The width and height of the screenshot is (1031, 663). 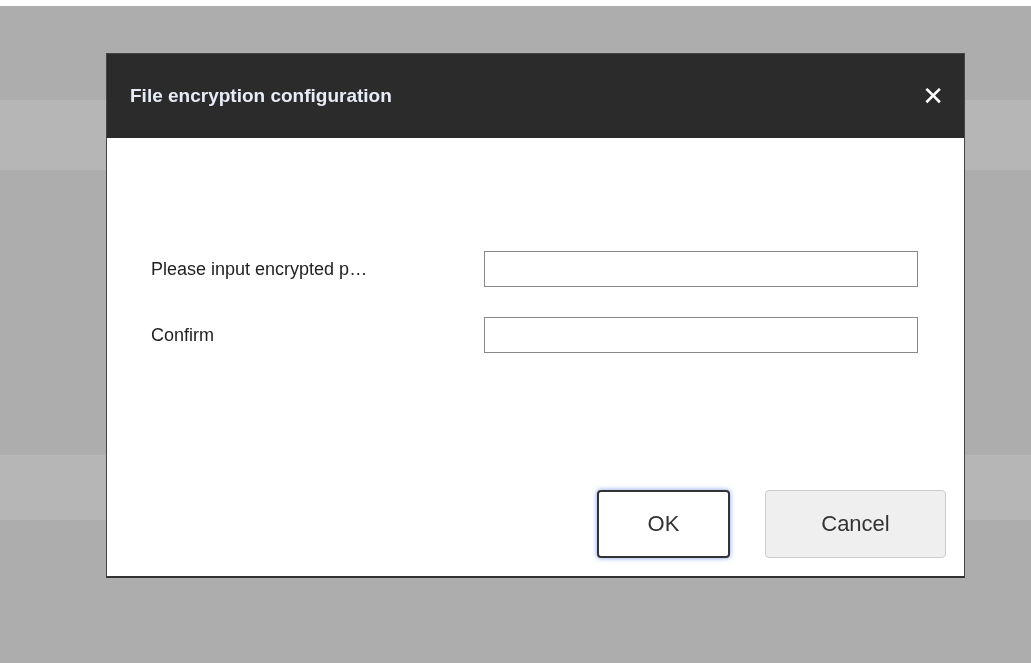 What do you see at coordinates (933, 96) in the screenshot?
I see `close-button: ✕` at bounding box center [933, 96].